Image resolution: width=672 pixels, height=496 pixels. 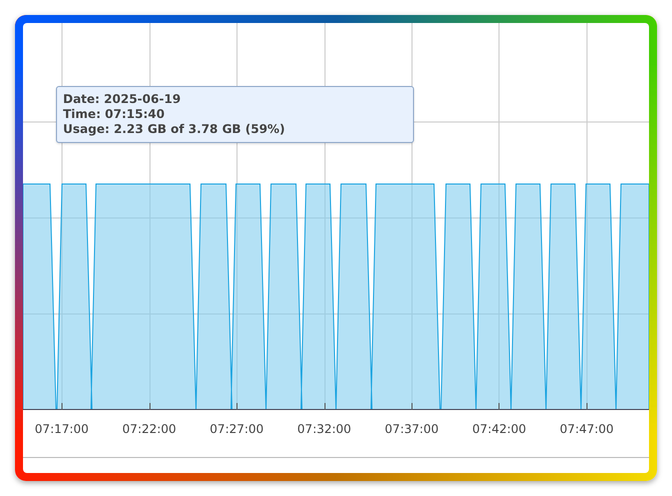 What do you see at coordinates (324, 430) in the screenshot?
I see `axis-label: 07:32:00` at bounding box center [324, 430].